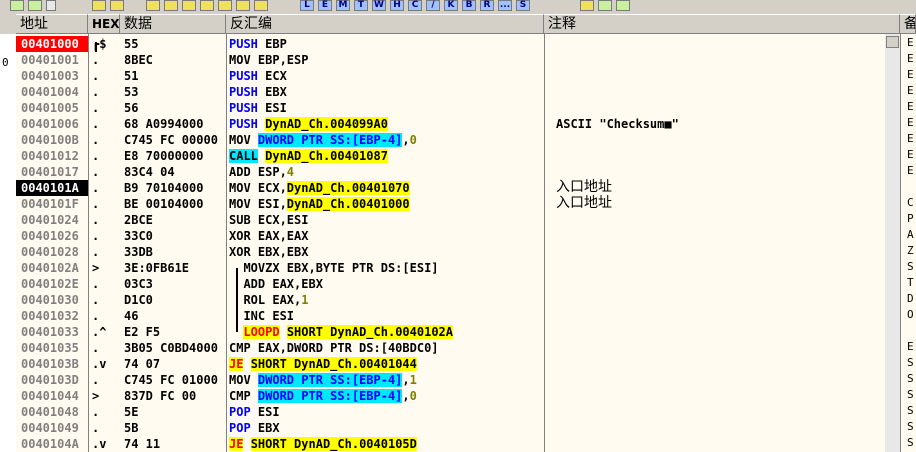 Image resolution: width=916 pixels, height=452 pixels. What do you see at coordinates (908, 24) in the screenshot?
I see `header-extra: 备` at bounding box center [908, 24].